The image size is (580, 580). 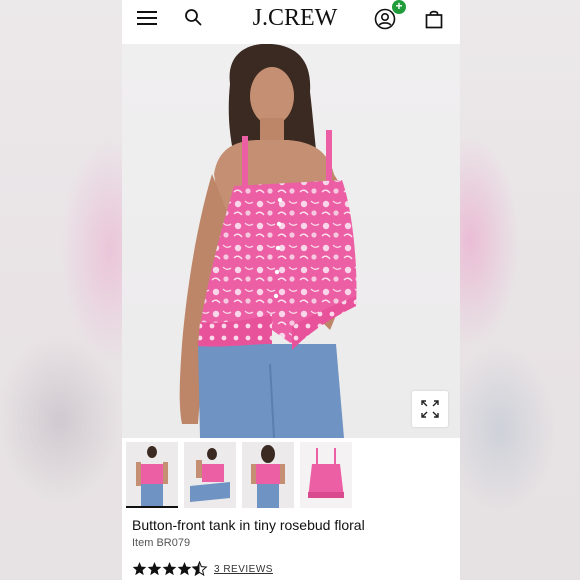 I want to click on search-icon, so click(x=193, y=17).